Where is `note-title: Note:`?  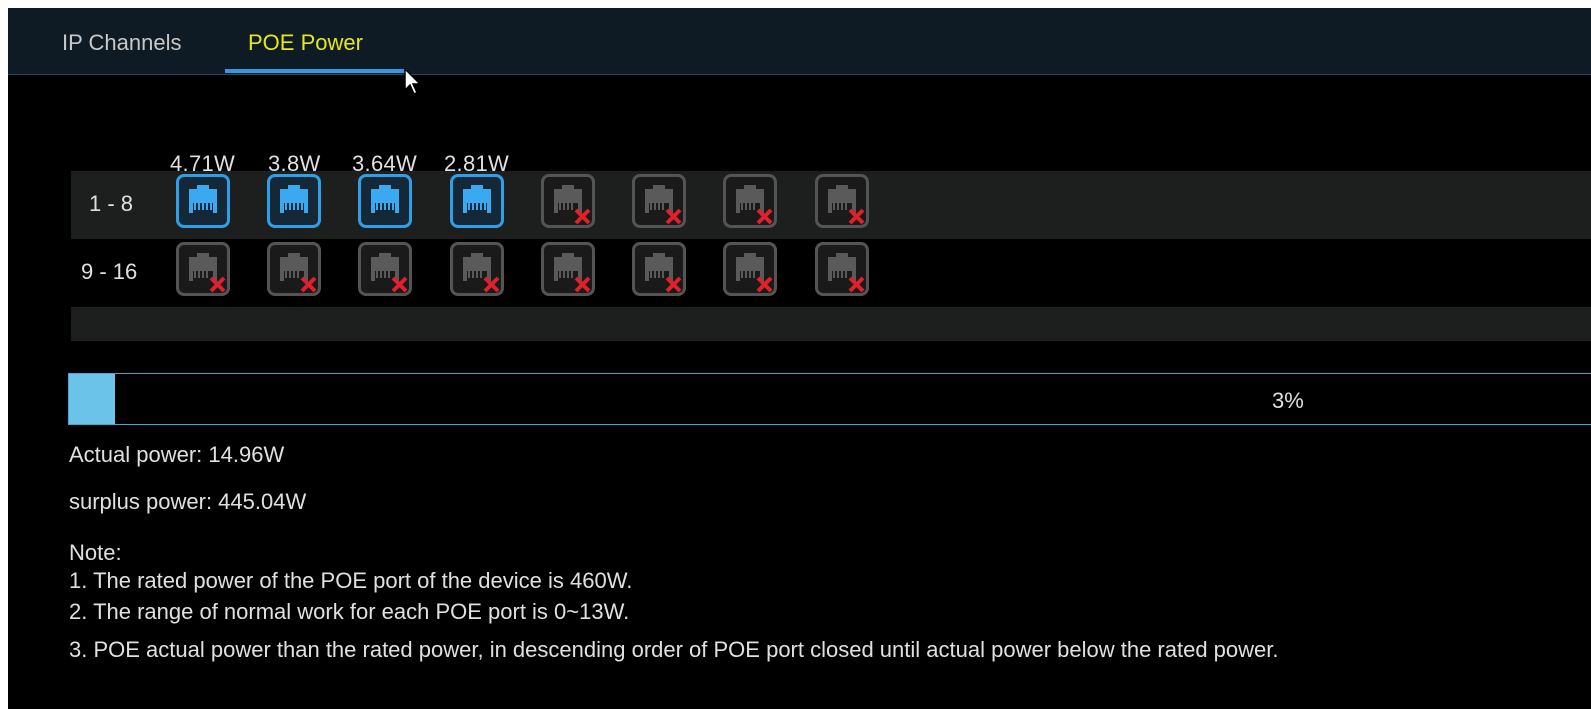
note-title: Note: is located at coordinates (95, 552).